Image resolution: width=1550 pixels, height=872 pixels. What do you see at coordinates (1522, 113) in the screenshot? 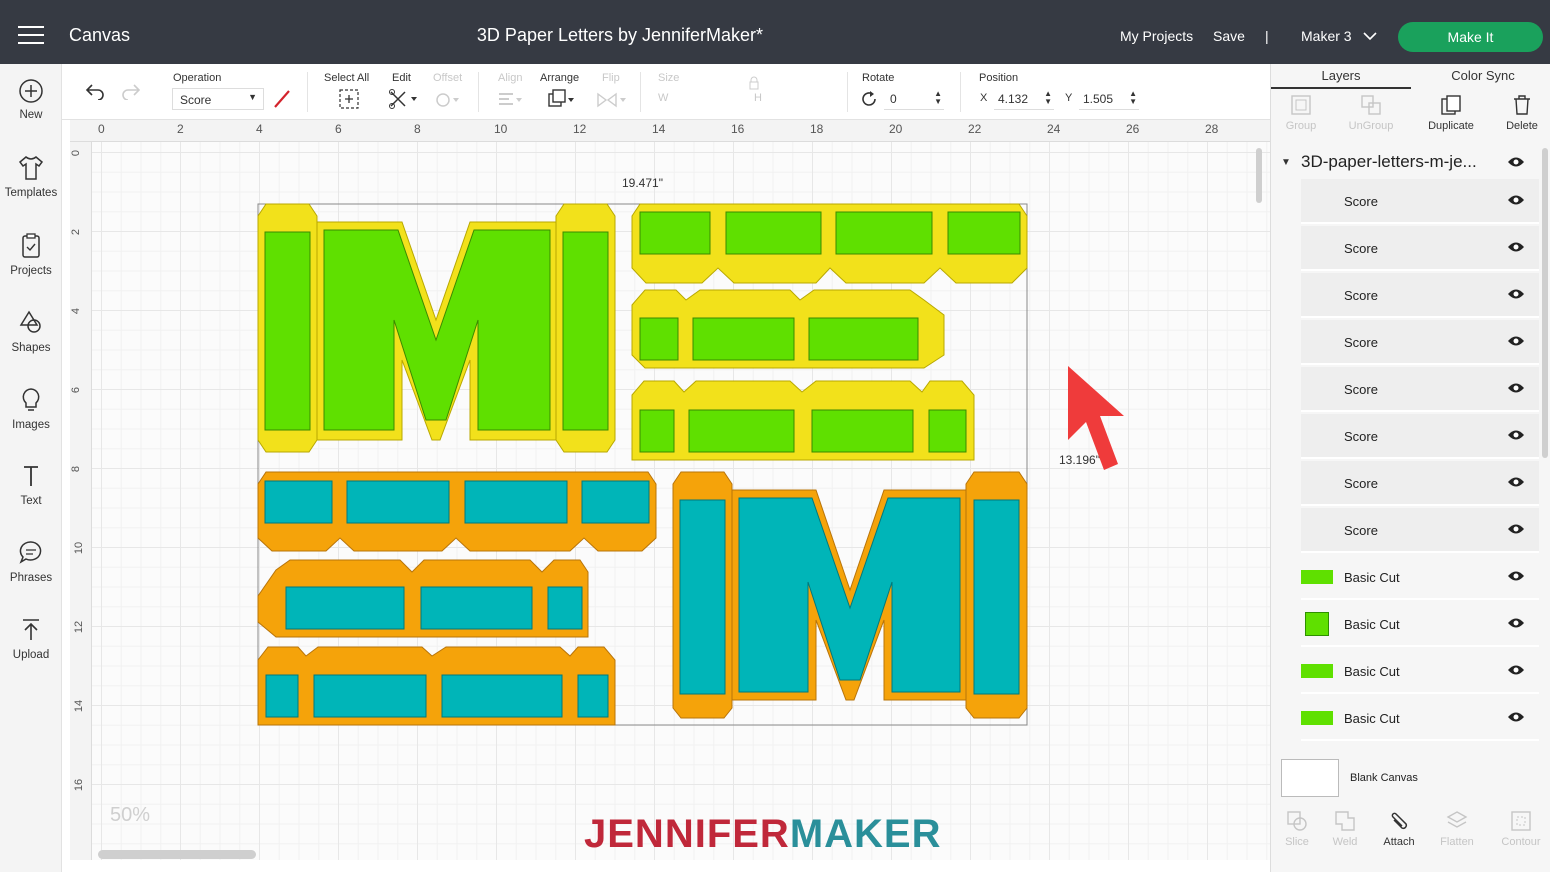
I see `delete-button: Delete` at bounding box center [1522, 113].